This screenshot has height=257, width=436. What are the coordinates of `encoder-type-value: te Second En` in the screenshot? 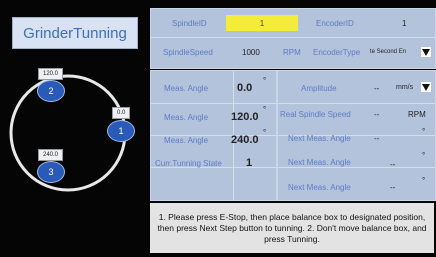 It's located at (388, 52).